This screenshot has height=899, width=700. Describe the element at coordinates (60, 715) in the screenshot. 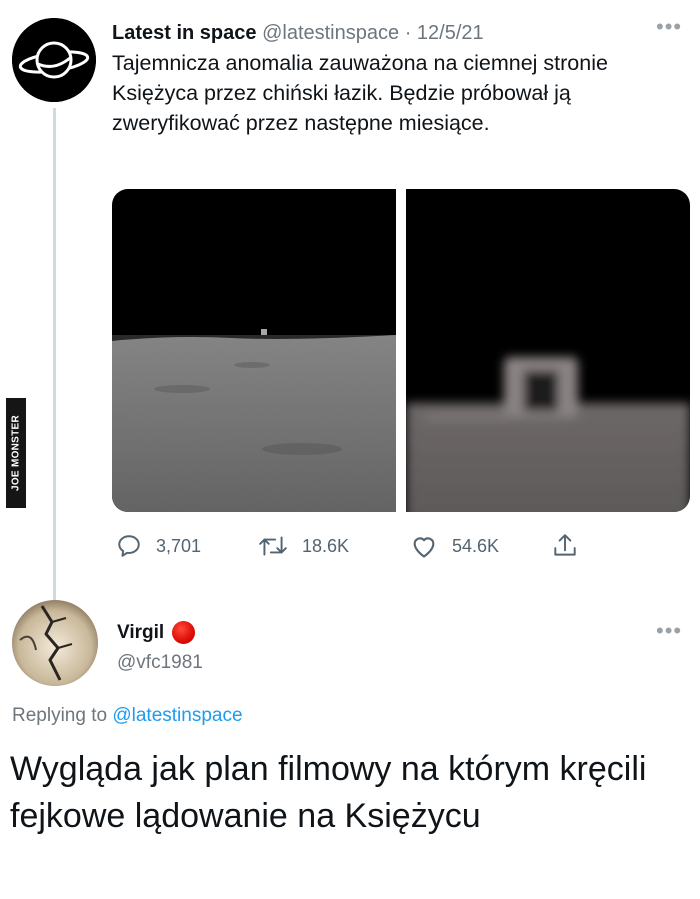

I see `replying-to-prefix: Replying to` at that location.